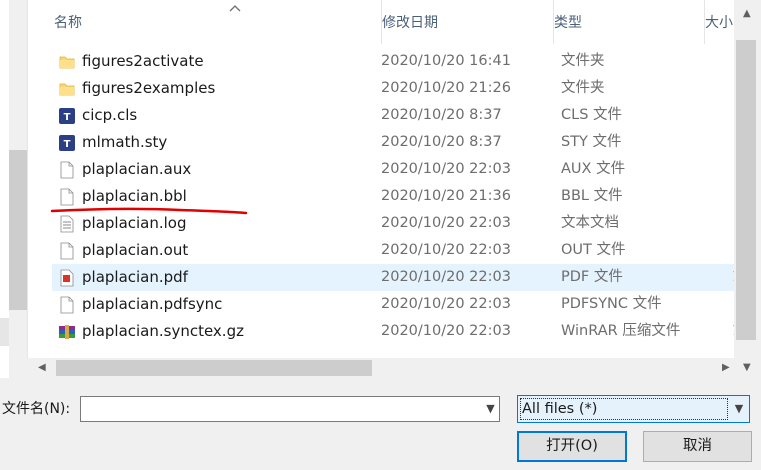 The height and width of the screenshot is (470, 761). I want to click on column-type-label: 类型, so click(568, 23).